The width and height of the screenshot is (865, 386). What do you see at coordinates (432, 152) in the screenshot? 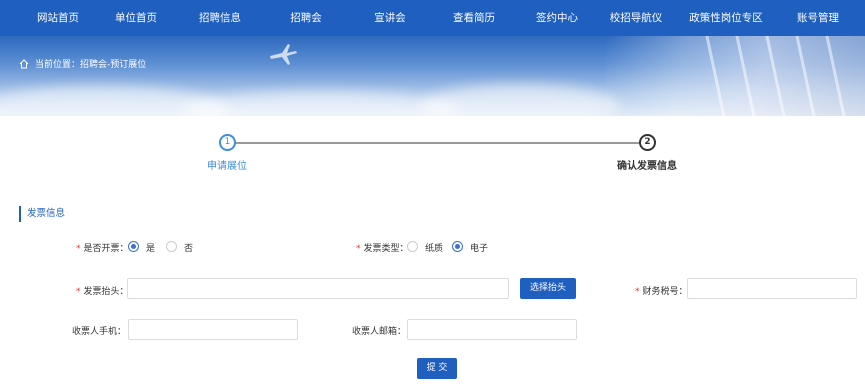
I see `step-indicator: 1 2 申请展位 确认发票信息` at bounding box center [432, 152].